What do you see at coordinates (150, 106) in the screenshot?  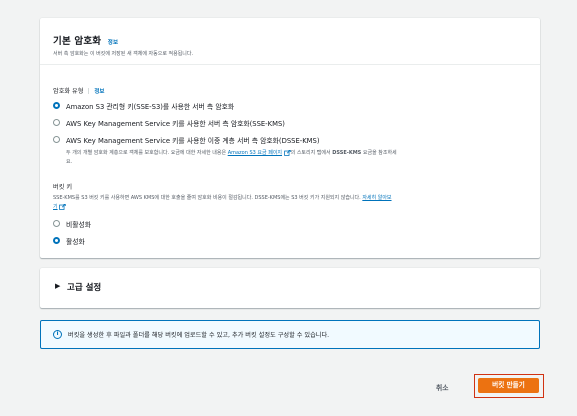 I see `option-sse-s3-label: Amazon S3 관리형 키(SSE-S3)를 사용한 서버 측 암호화` at bounding box center [150, 106].